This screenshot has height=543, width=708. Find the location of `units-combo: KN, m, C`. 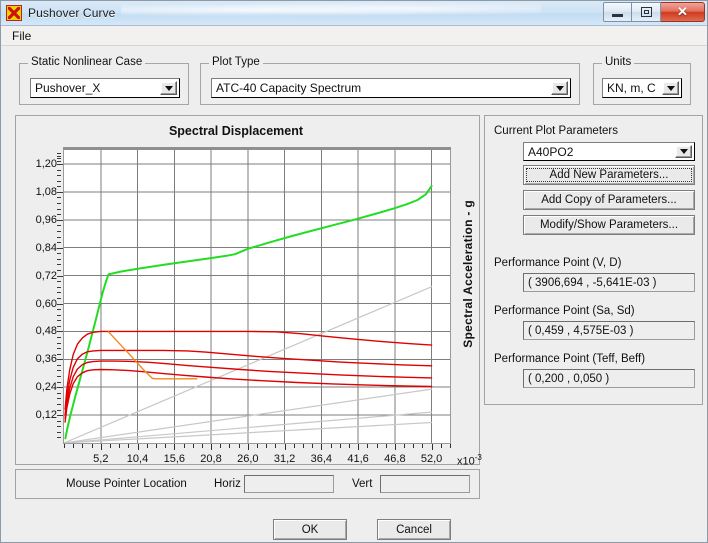

units-combo: KN, m, C is located at coordinates (642, 88).